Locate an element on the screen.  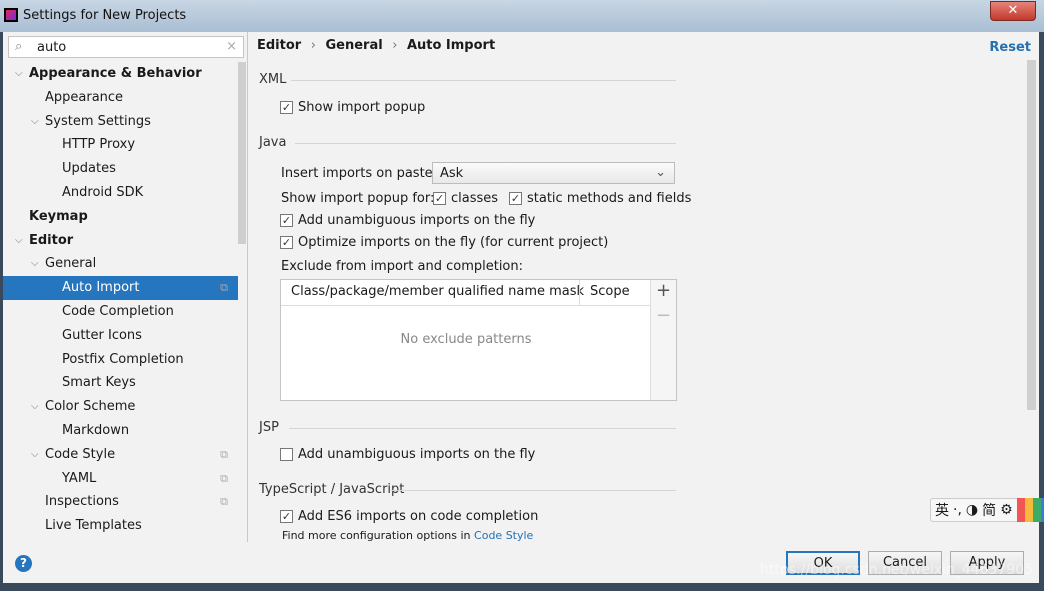
tree-item: Live Templates is located at coordinates (120, 526).